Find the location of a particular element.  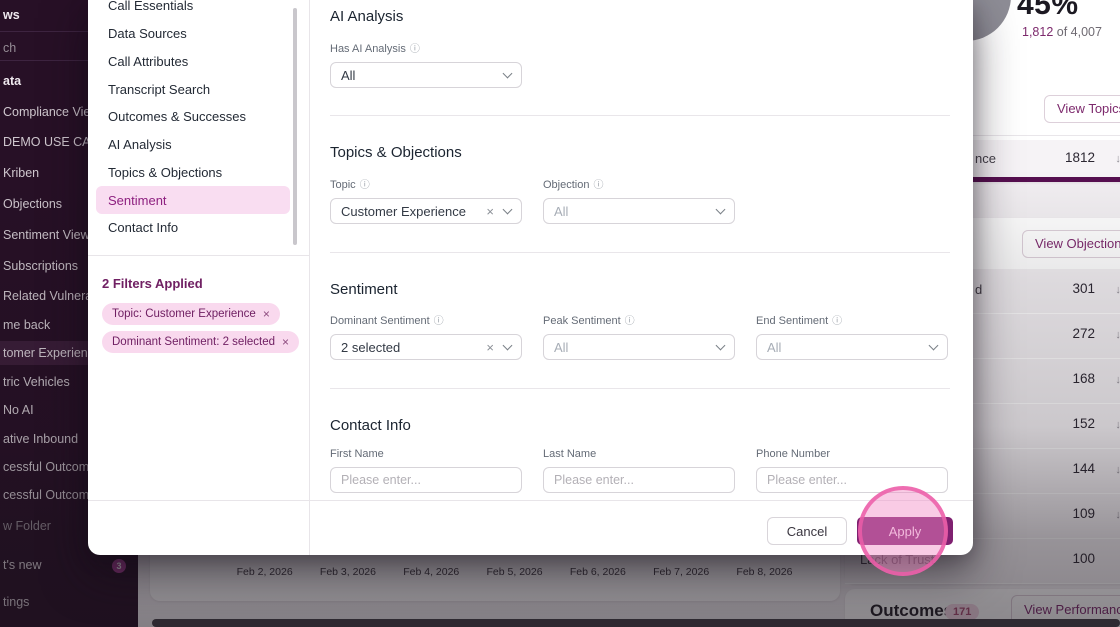

apply-button: Apply is located at coordinates (905, 531).